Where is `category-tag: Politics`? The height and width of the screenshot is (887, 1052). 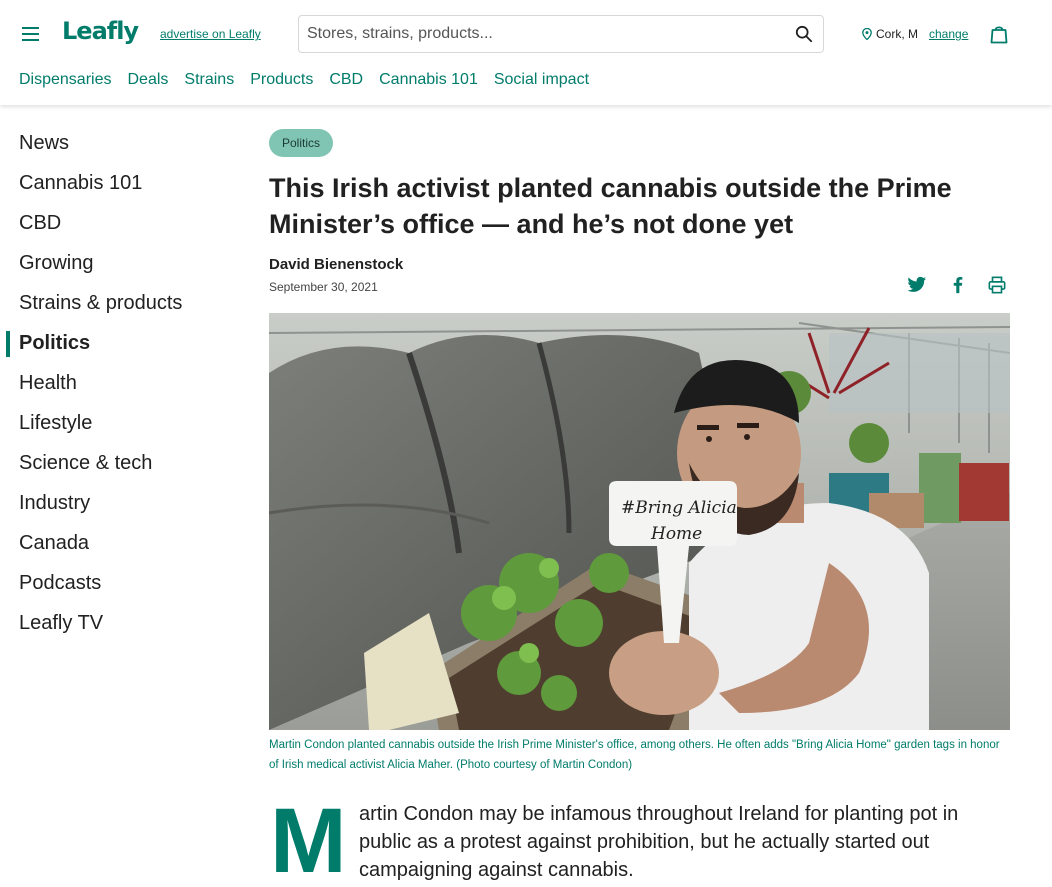
category-tag: Politics is located at coordinates (301, 143).